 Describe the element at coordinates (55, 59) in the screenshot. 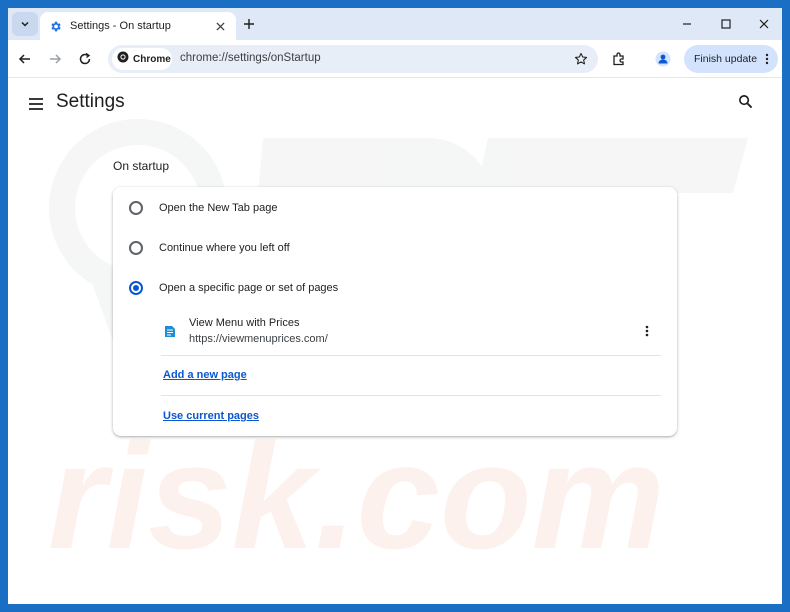

I see `forward-icon` at that location.